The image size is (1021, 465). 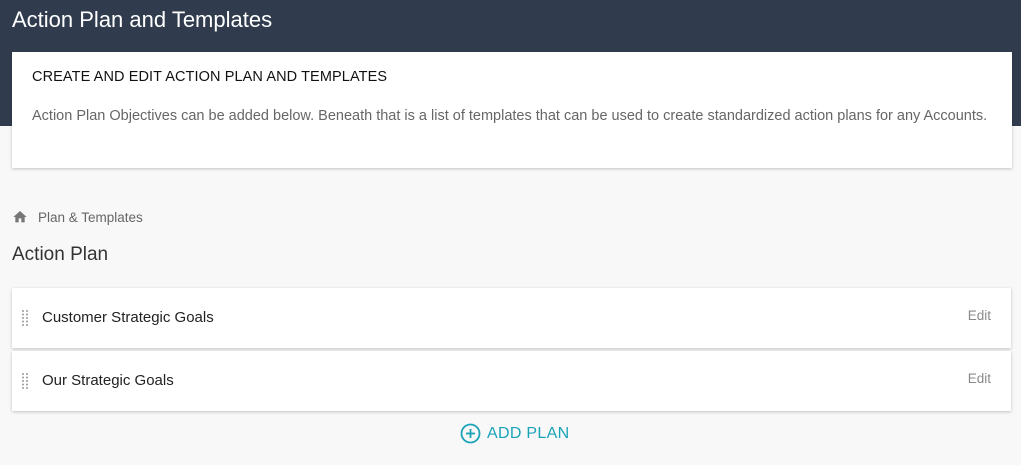 I want to click on plan-row: Customer Strategic Goals Edit, so click(x=511, y=318).